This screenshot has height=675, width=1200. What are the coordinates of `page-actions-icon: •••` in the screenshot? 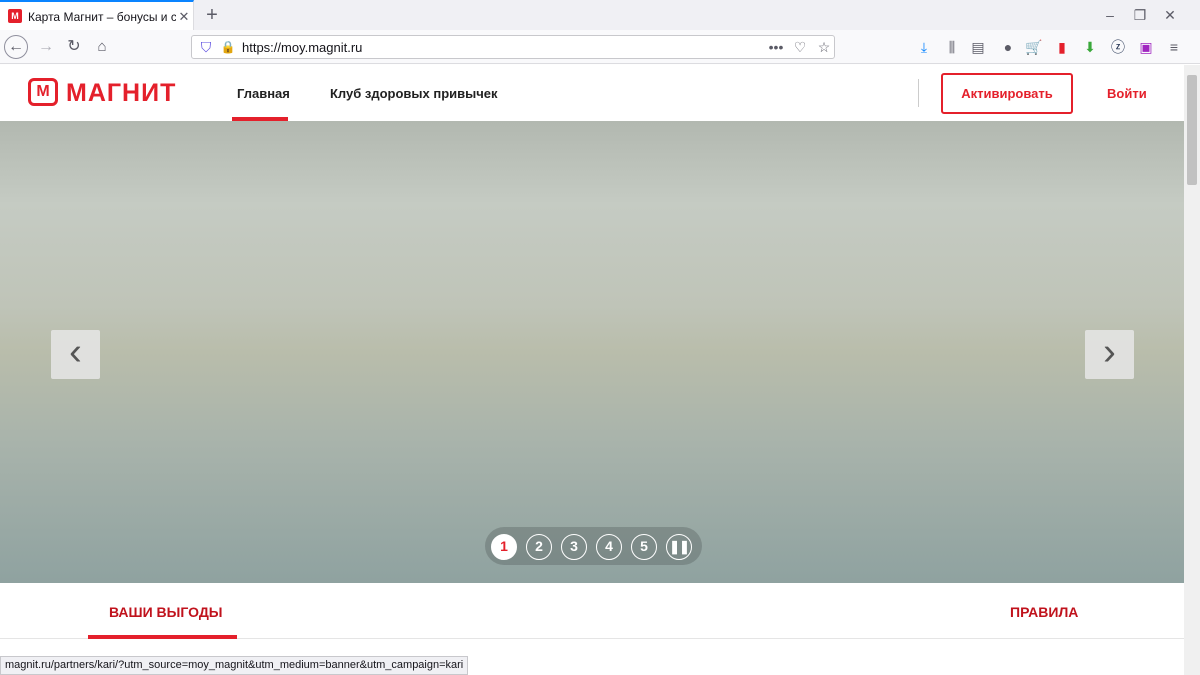 It's located at (776, 47).